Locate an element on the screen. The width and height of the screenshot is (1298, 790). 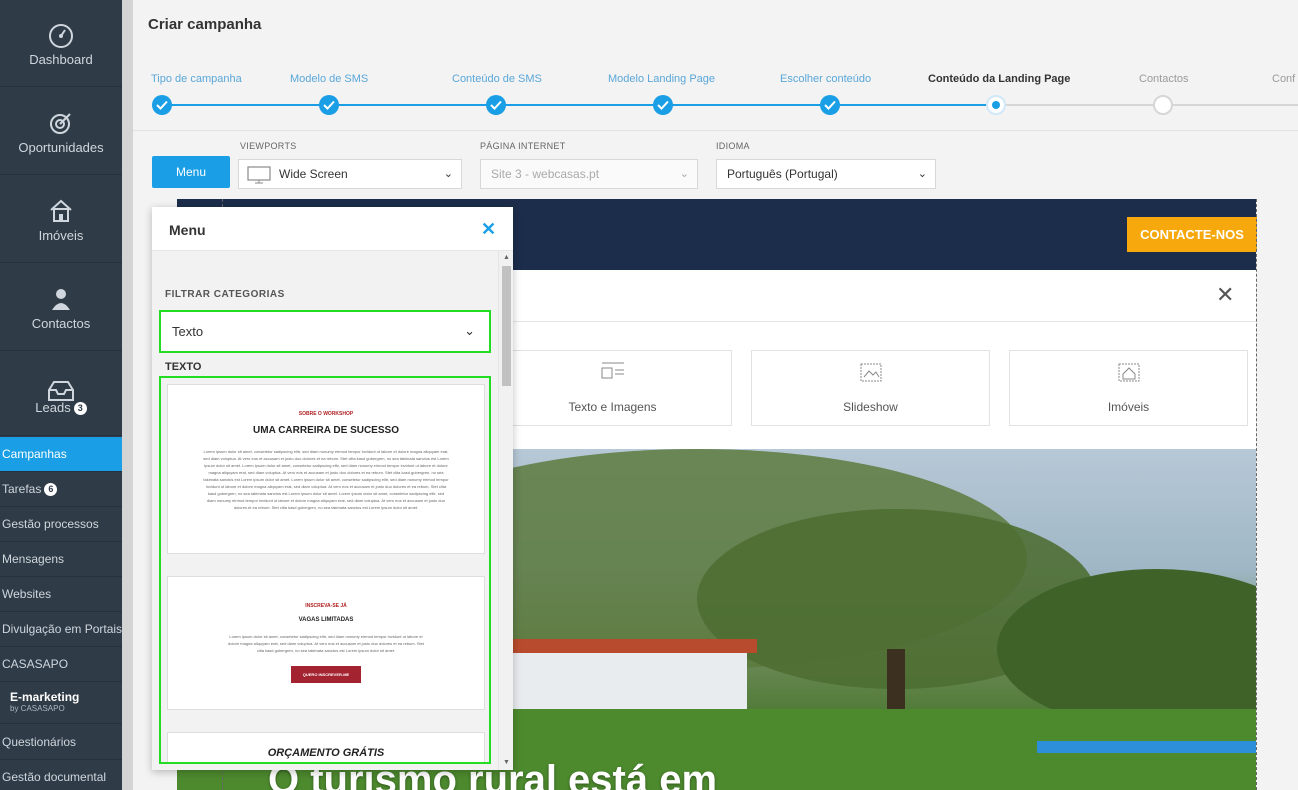
sidebar-item-label: Oportunidades is located at coordinates (61, 147).